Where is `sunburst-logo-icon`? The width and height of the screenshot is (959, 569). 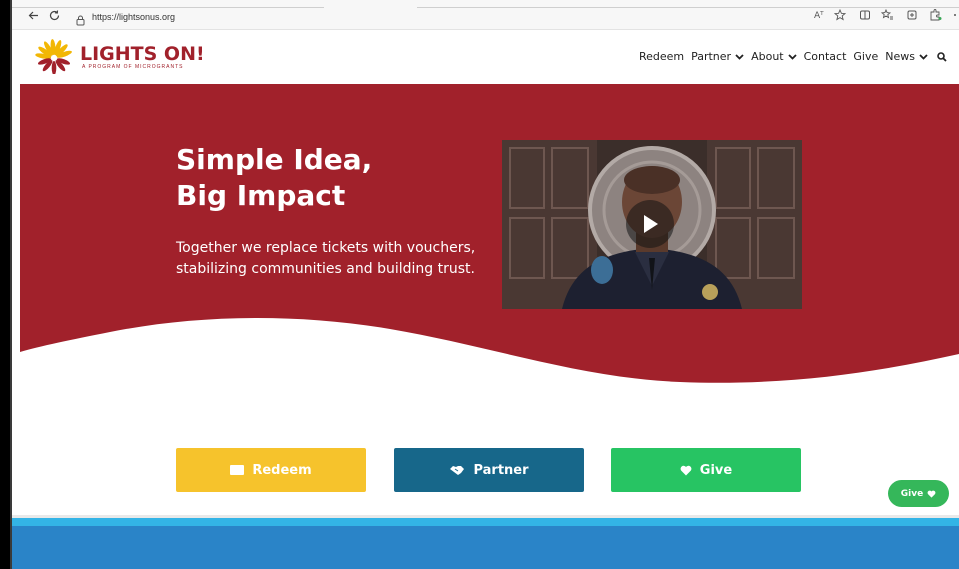 sunburst-logo-icon is located at coordinates (54, 56).